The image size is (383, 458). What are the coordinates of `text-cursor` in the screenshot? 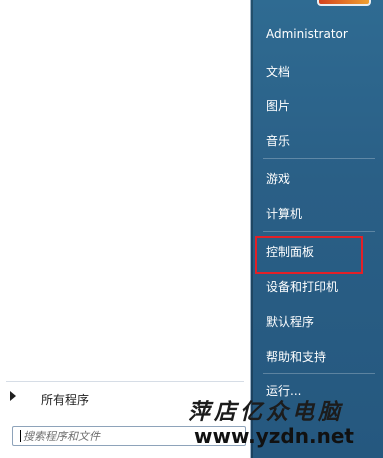 It's located at (20, 436).